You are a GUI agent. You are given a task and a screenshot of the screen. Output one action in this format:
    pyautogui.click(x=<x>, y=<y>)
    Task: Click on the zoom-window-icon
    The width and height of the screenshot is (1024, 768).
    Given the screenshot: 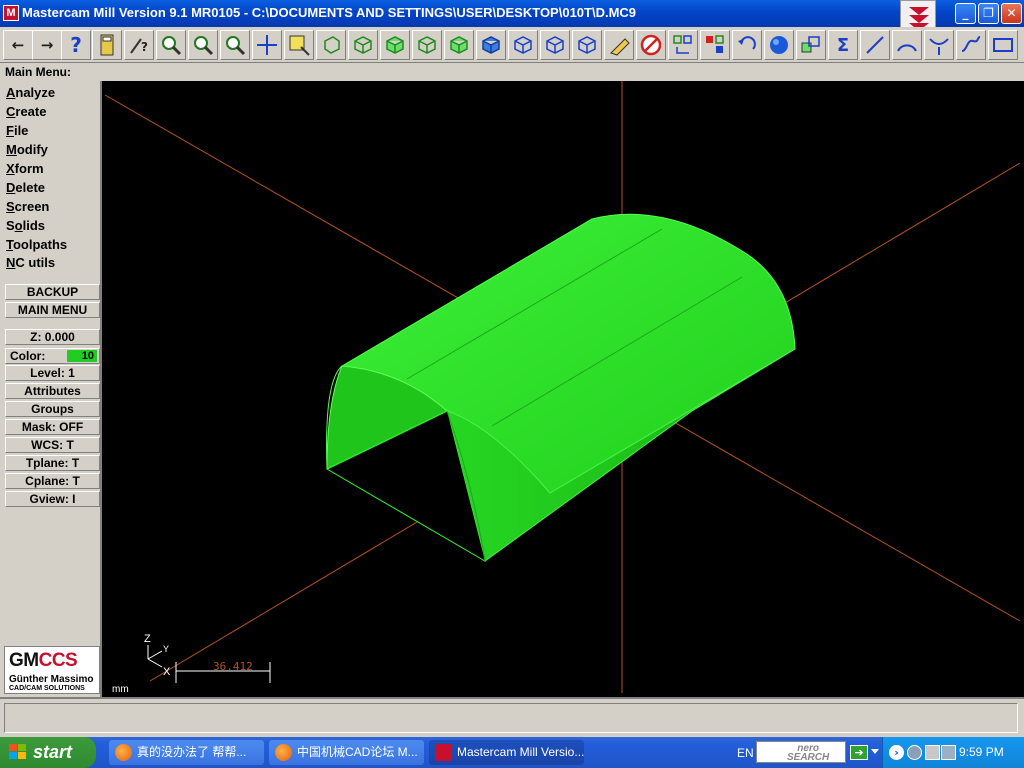 What is the action you would take?
    pyautogui.click(x=171, y=45)
    